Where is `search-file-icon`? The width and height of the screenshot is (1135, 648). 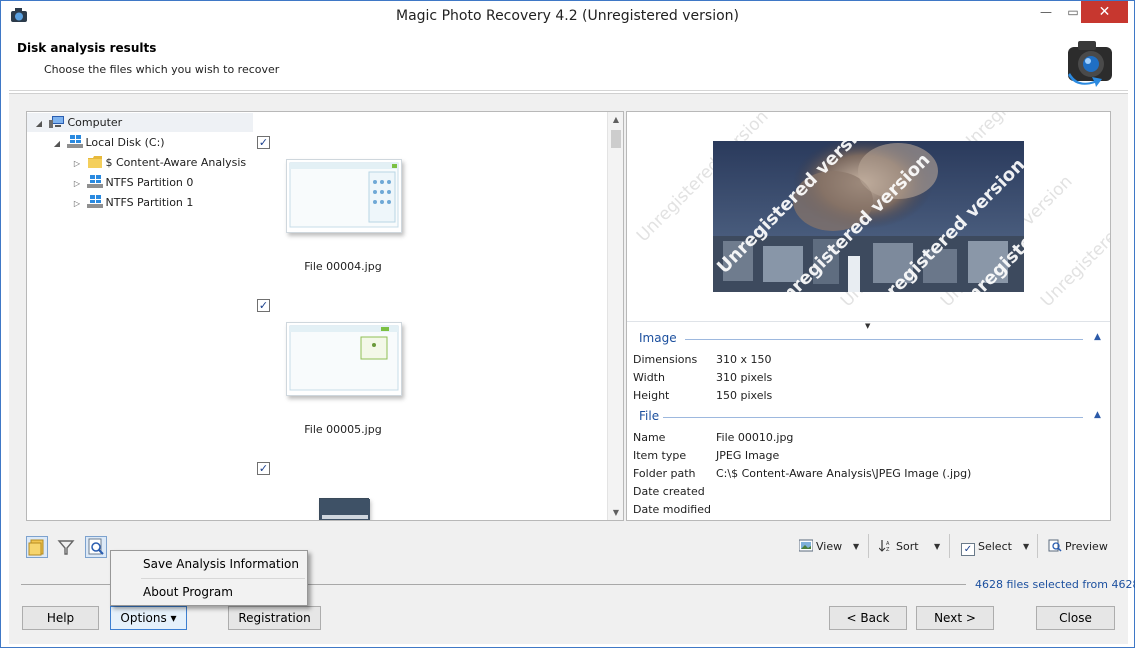 search-file-icon is located at coordinates (96, 546).